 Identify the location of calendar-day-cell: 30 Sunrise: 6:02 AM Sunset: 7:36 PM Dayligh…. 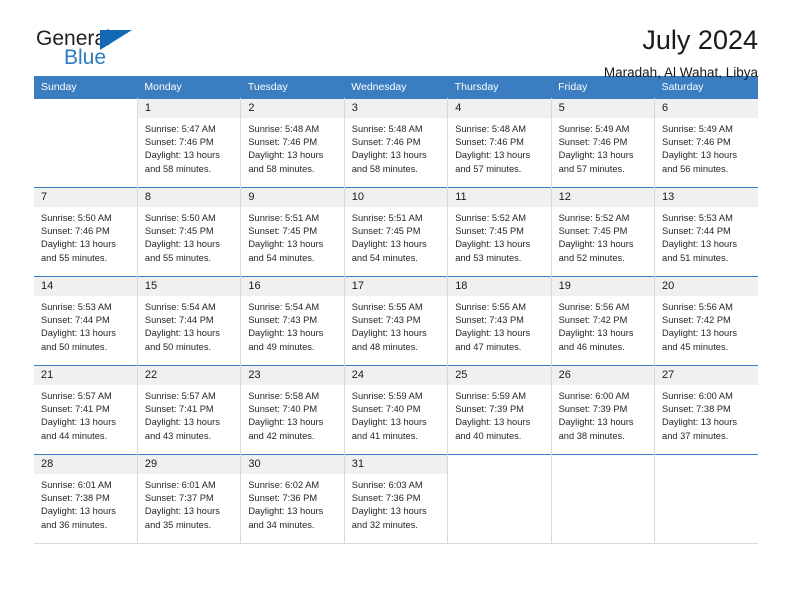
(292, 499).